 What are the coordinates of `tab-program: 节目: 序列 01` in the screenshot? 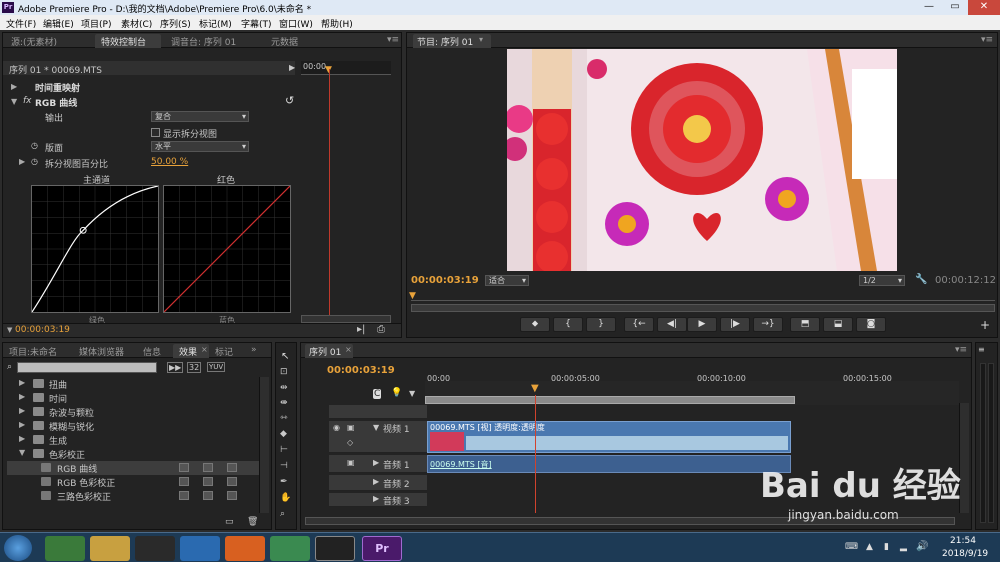 It's located at (445, 41).